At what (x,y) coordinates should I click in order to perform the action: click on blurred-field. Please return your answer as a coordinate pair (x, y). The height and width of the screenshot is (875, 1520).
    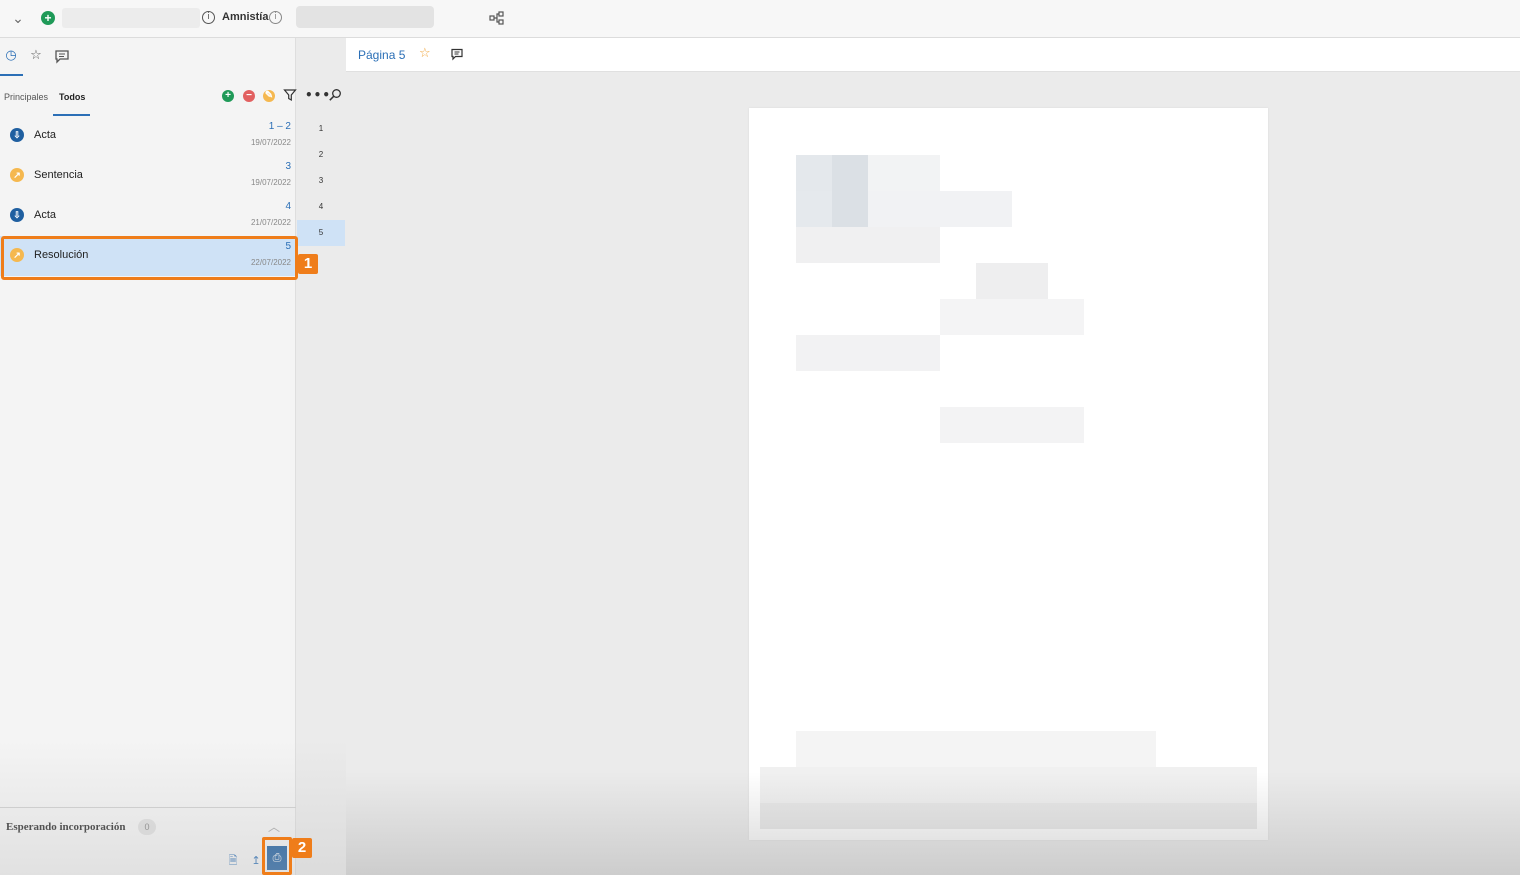
    Looking at the image, I should click on (365, 17).